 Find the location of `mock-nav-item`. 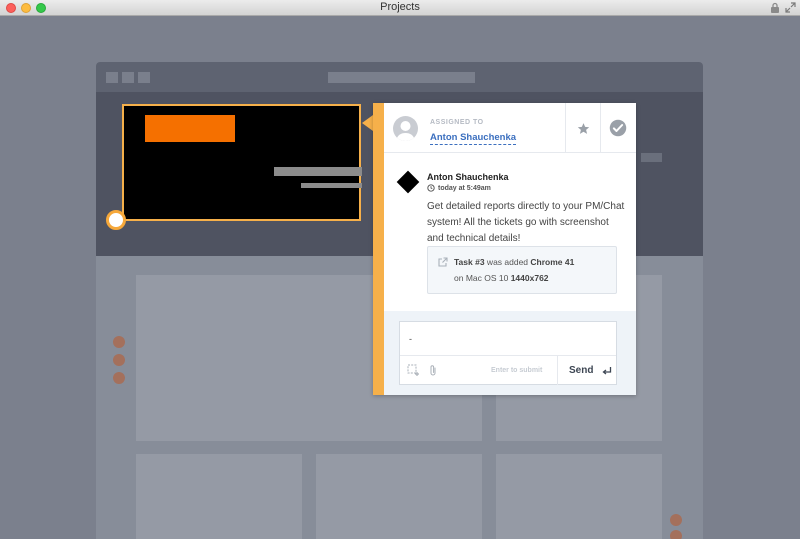

mock-nav-item is located at coordinates (651, 157).